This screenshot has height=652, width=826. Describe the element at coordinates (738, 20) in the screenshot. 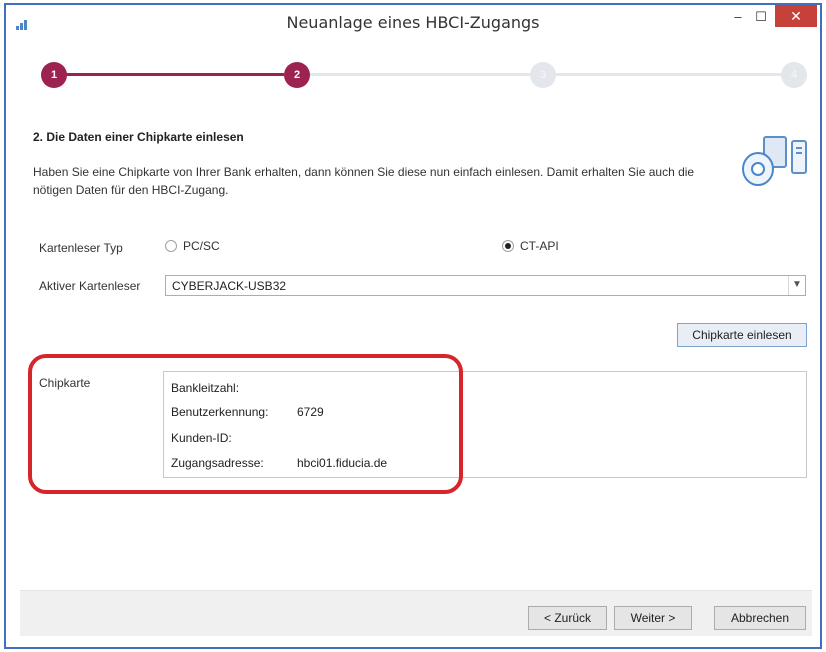

I see `minimize-button: –` at that location.